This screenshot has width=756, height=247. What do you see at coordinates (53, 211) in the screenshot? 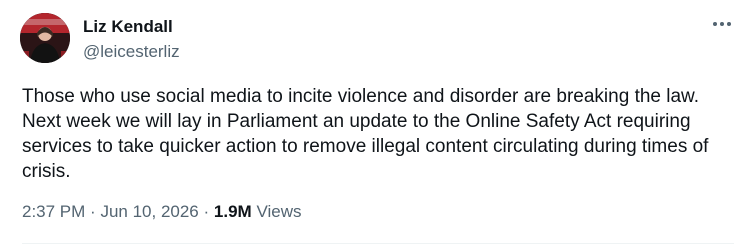
I see `tweet-time: 2:37 PM` at bounding box center [53, 211].